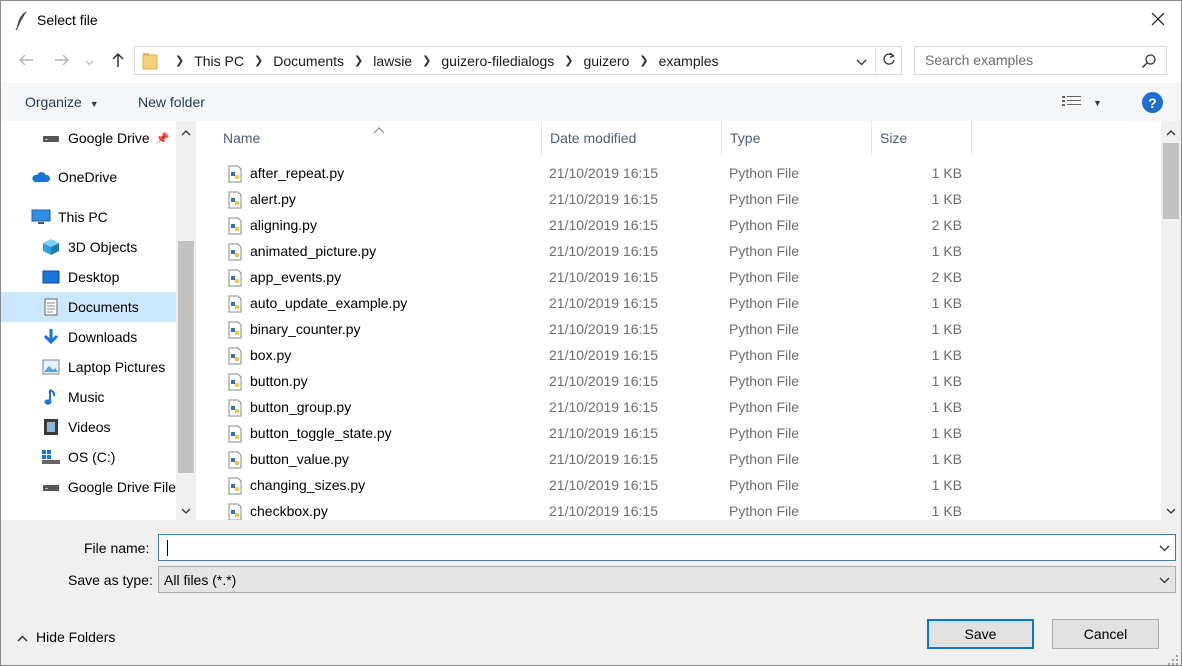 The width and height of the screenshot is (1182, 666). I want to click on file-name-combobox, so click(667, 547).